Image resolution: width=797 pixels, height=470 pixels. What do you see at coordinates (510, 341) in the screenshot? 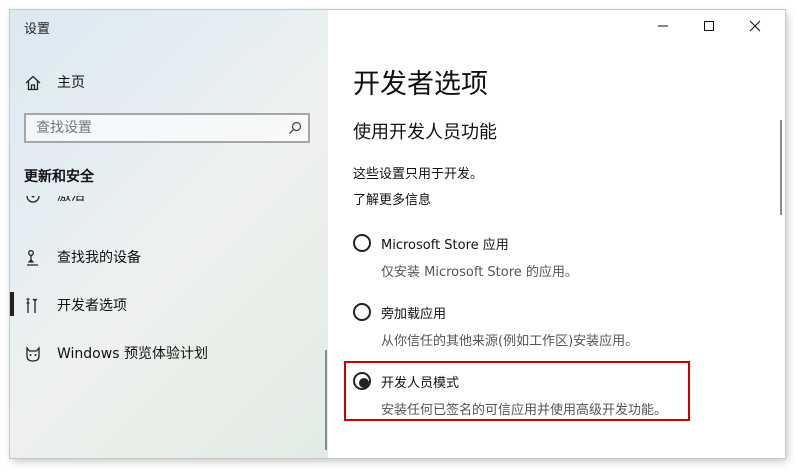
I see `option-description: 从你信任的其他来源(例如工作区)安装应用。` at bounding box center [510, 341].